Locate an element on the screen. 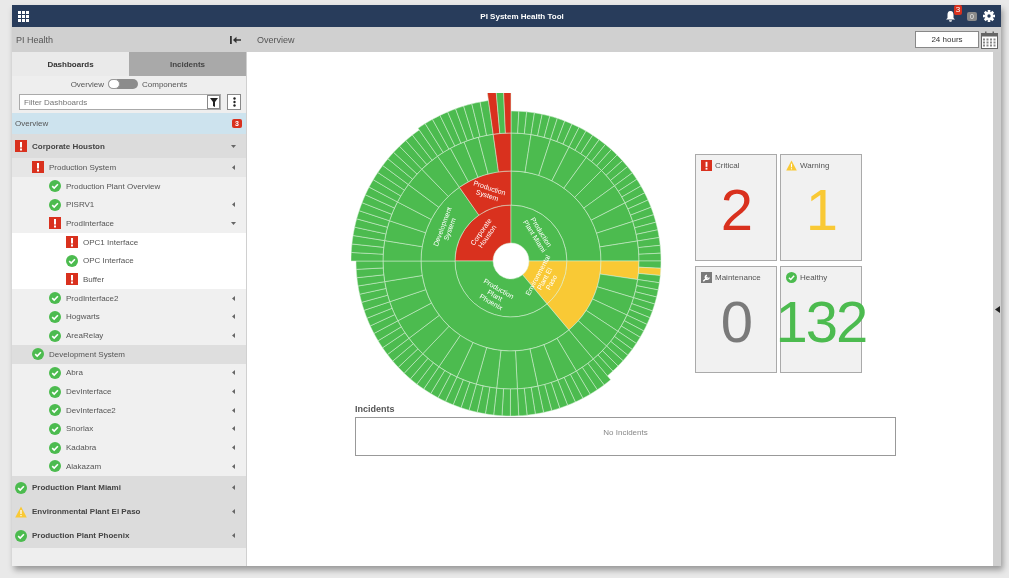 This screenshot has width=1009, height=578. page-title: Overview is located at coordinates (276, 39).